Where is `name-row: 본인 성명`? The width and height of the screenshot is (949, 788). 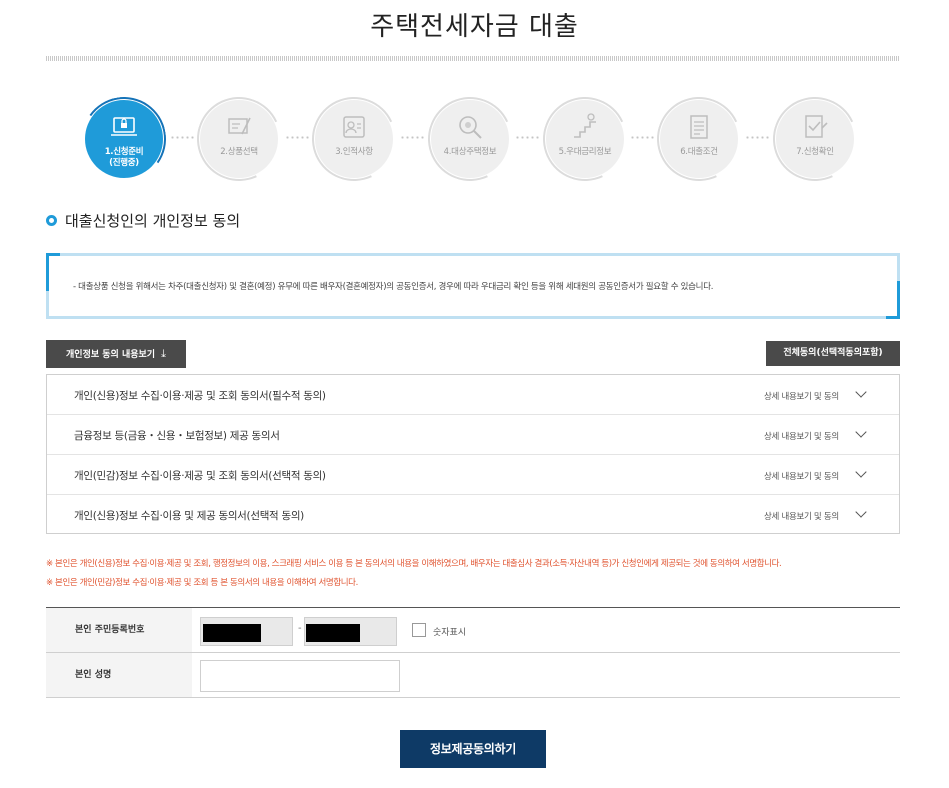
name-row: 본인 성명 is located at coordinates (473, 675).